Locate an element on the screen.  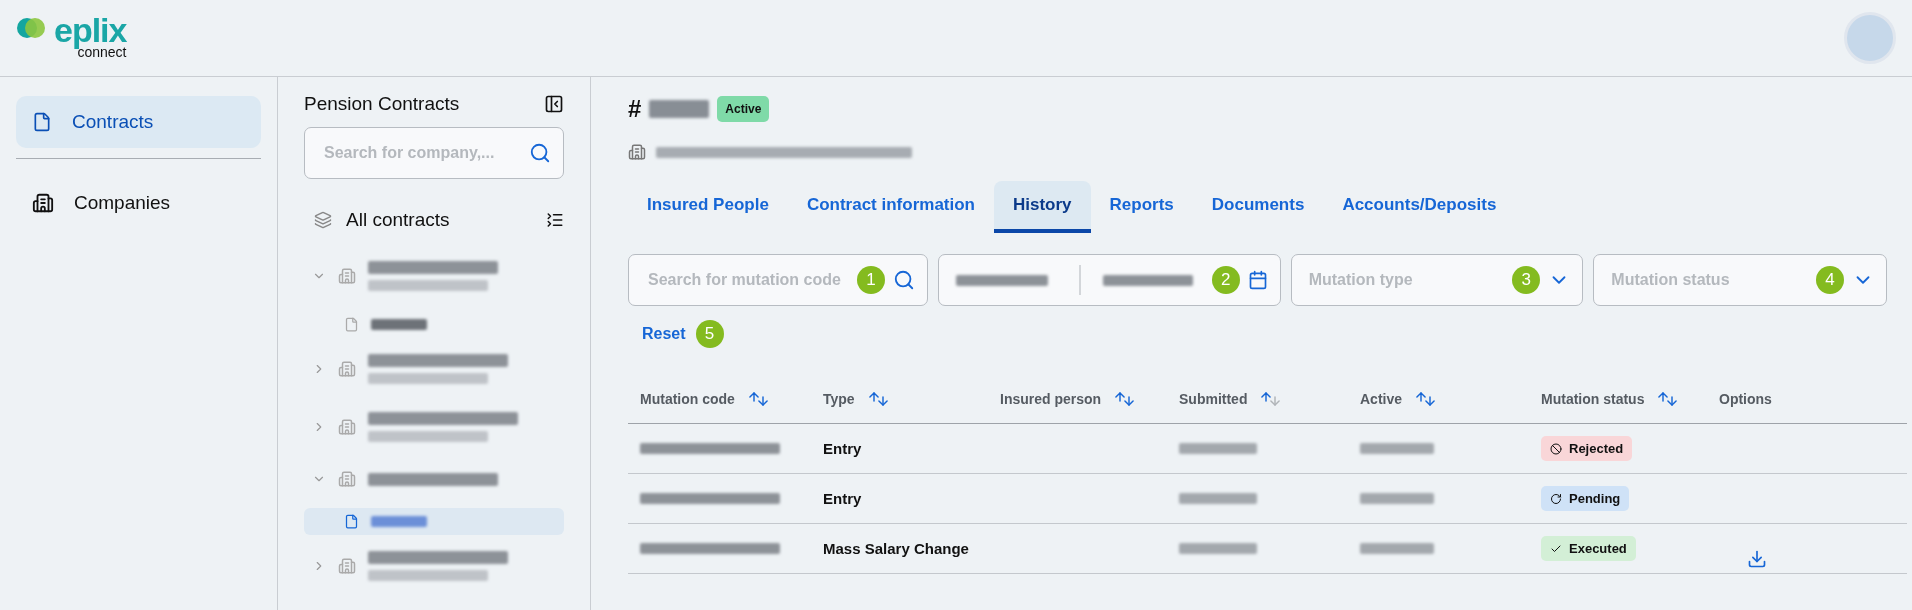
logo-mark-icon is located at coordinates (31, 28).